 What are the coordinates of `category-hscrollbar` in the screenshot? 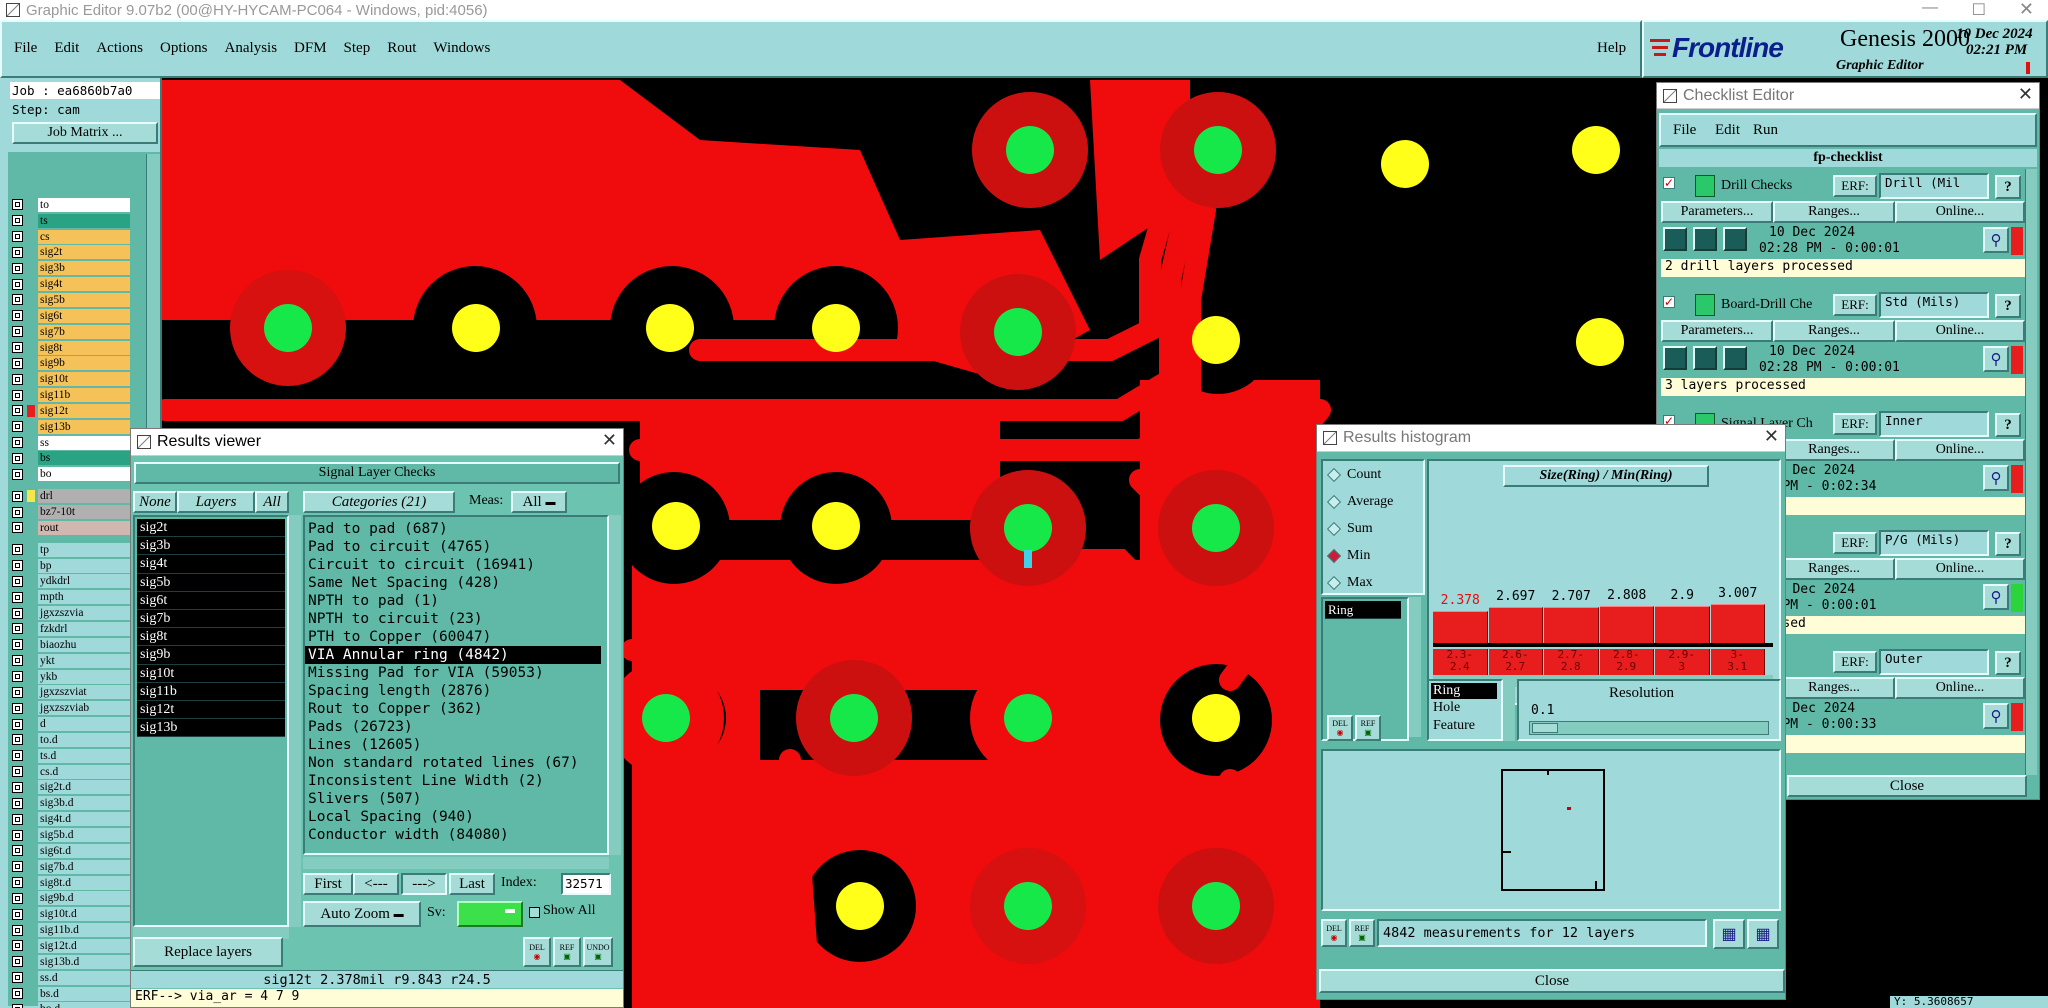 It's located at (456, 863).